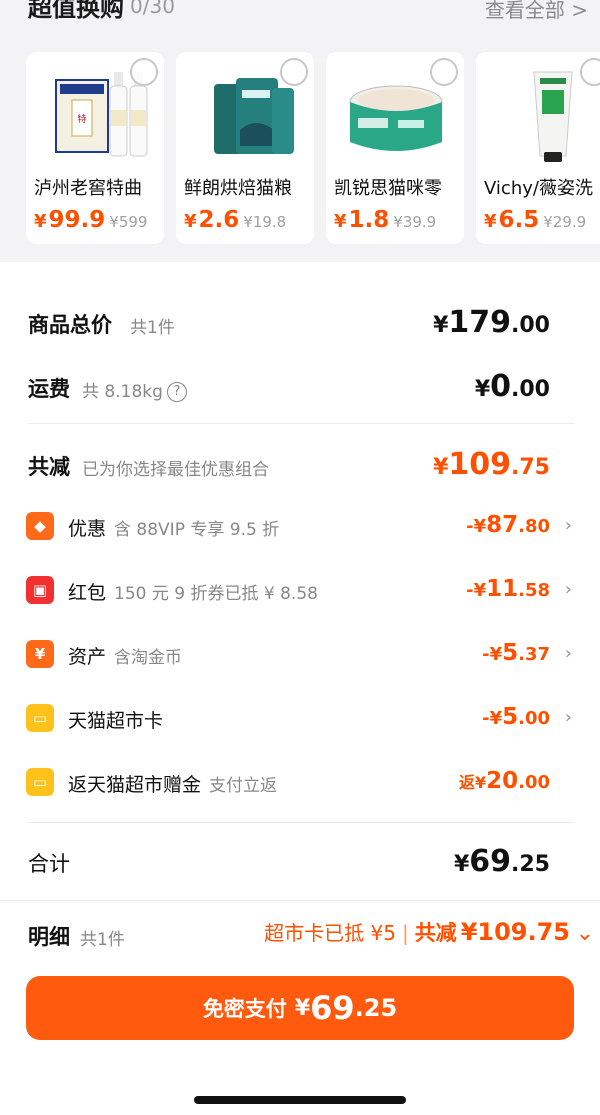  I want to click on detail-amount: -¥11.58, so click(508, 589).